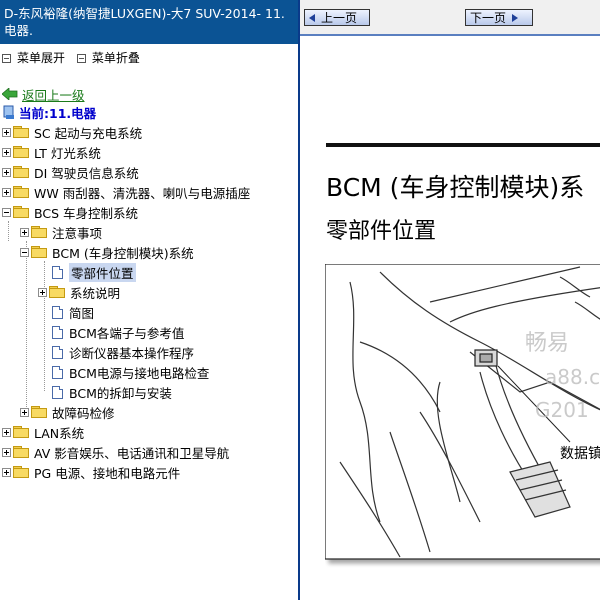  I want to click on watermark-text: G201, so click(562, 410).